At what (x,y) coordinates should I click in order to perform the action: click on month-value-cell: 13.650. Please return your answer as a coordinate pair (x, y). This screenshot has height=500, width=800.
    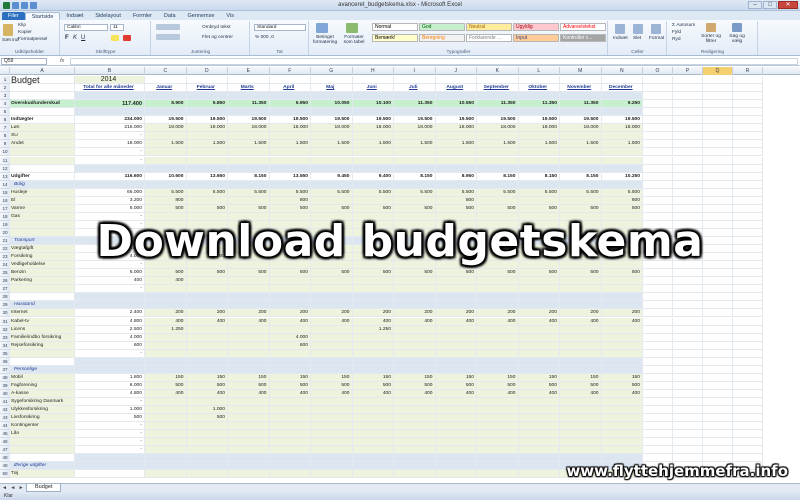
    Looking at the image, I should click on (207, 176).